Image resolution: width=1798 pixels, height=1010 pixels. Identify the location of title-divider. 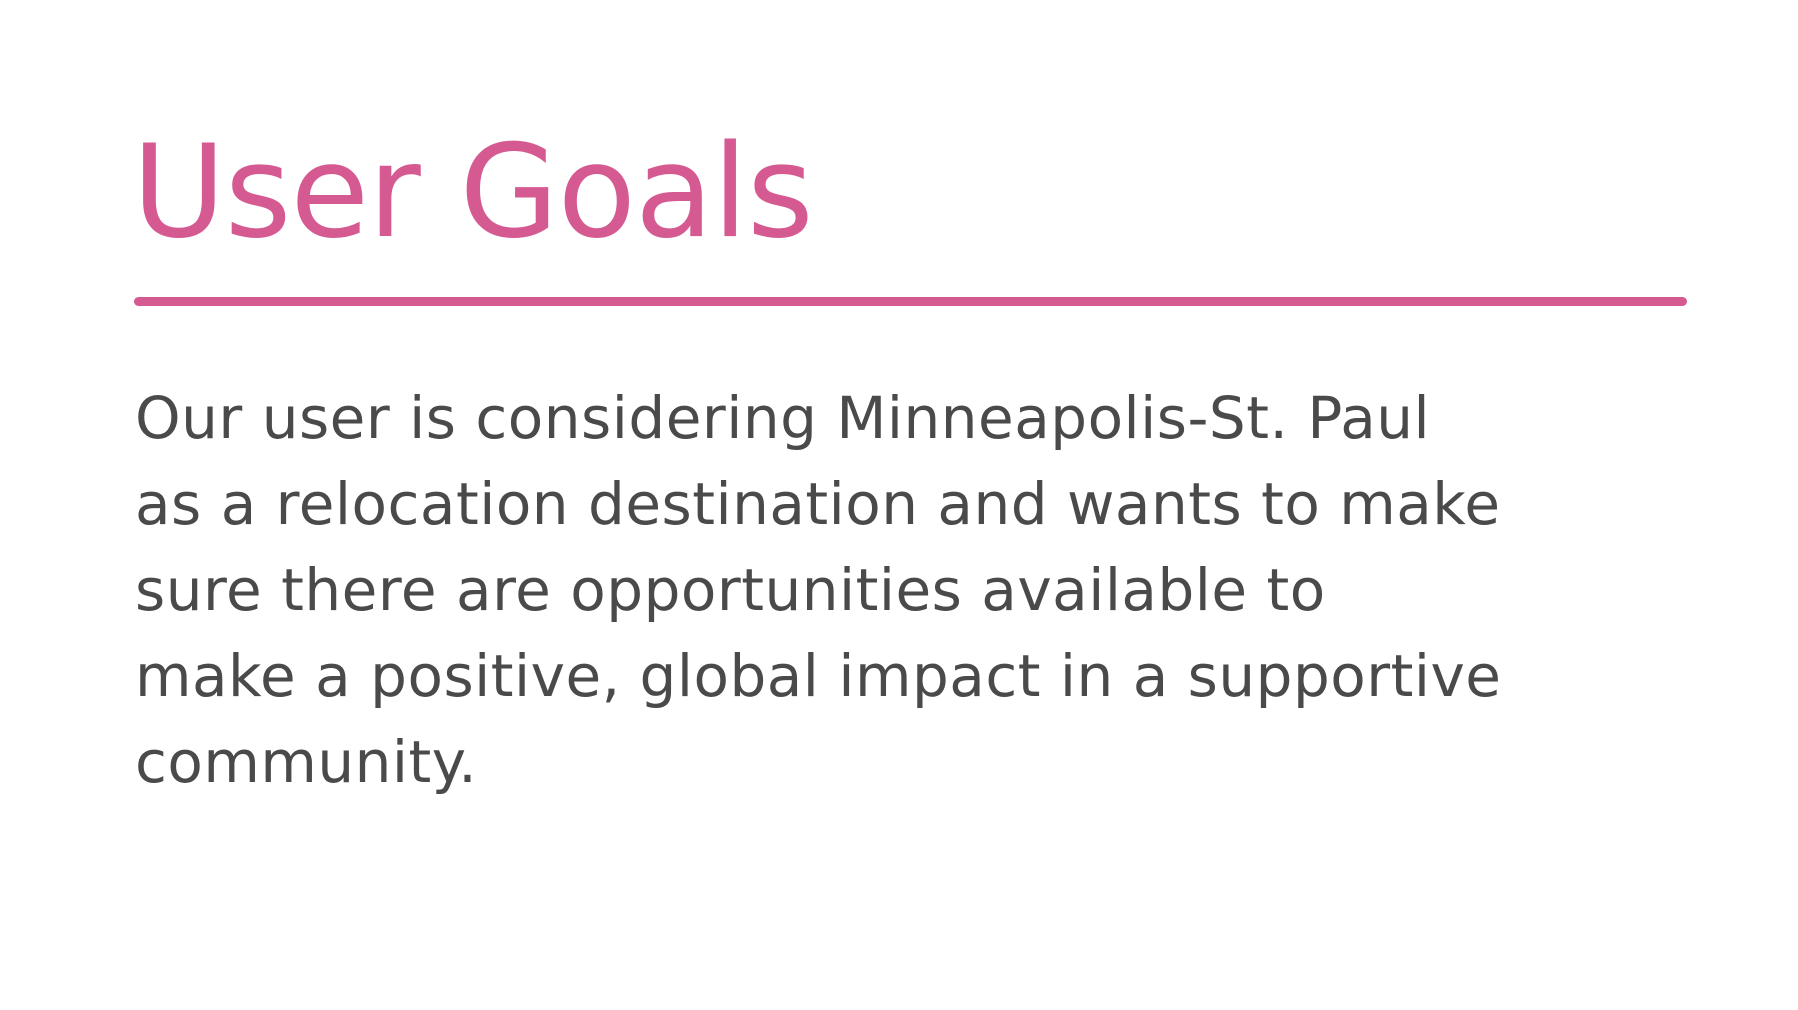
(910, 301).